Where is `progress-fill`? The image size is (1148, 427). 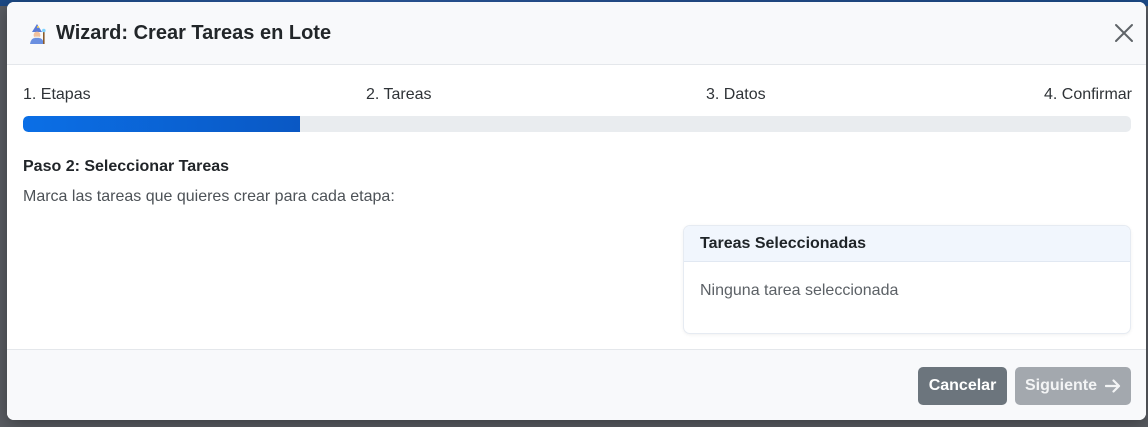 progress-fill is located at coordinates (161, 124).